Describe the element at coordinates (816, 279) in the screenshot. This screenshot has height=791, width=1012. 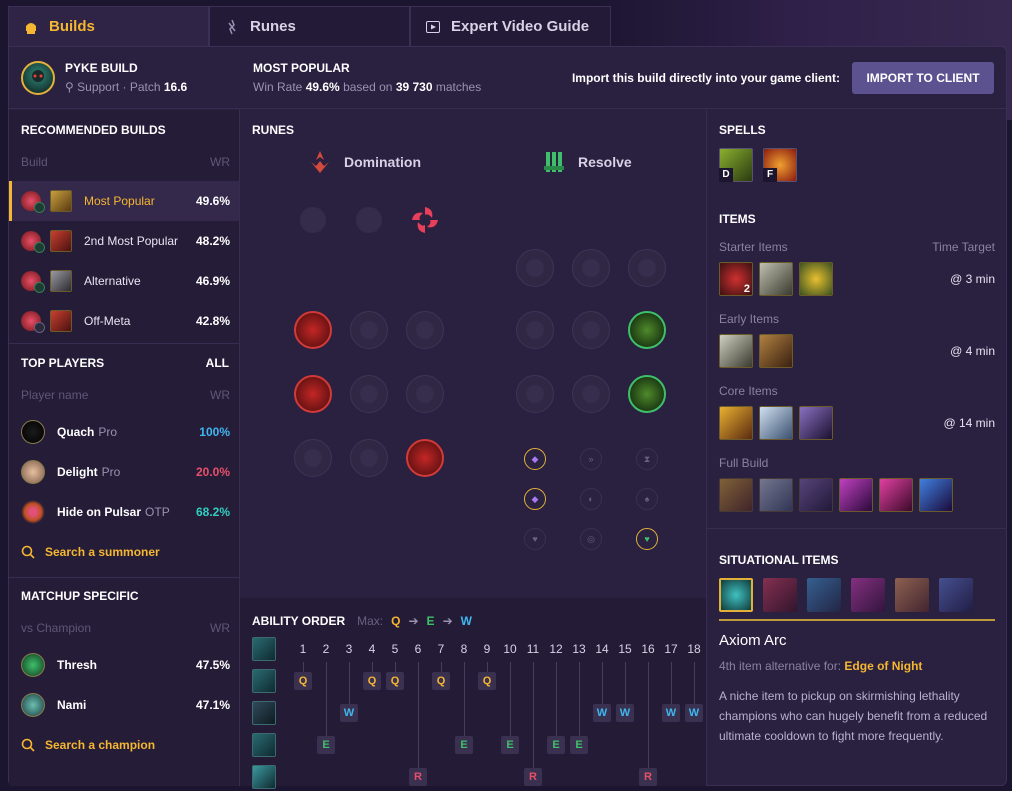
I see `ward-item-icon` at that location.